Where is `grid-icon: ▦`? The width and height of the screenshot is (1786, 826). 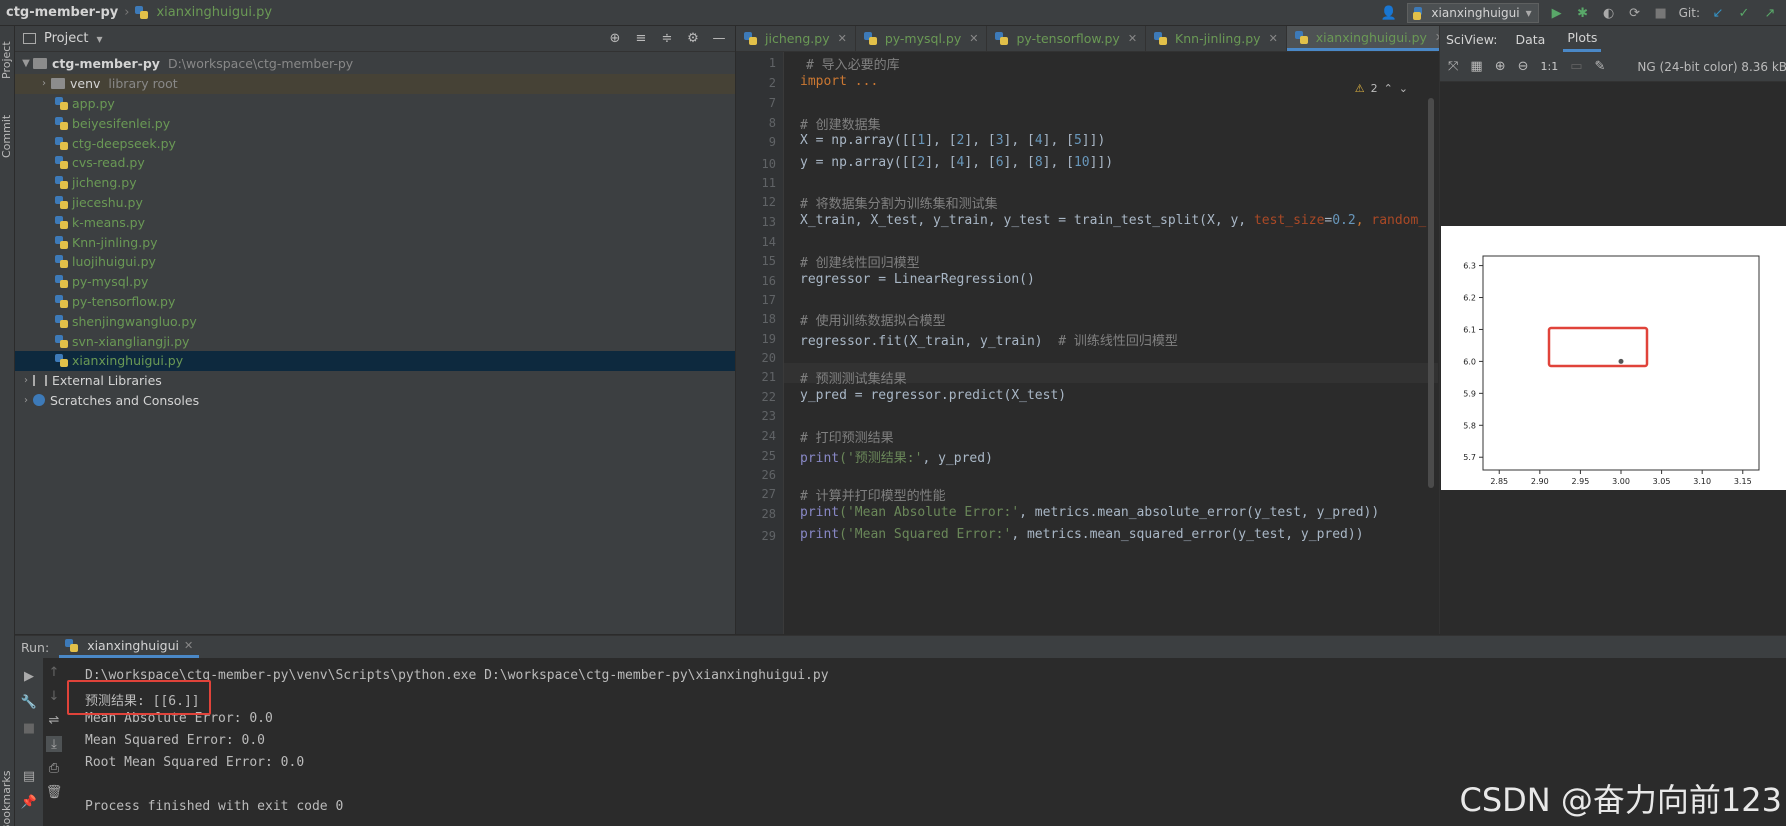
grid-icon: ▦ is located at coordinates (1476, 67).